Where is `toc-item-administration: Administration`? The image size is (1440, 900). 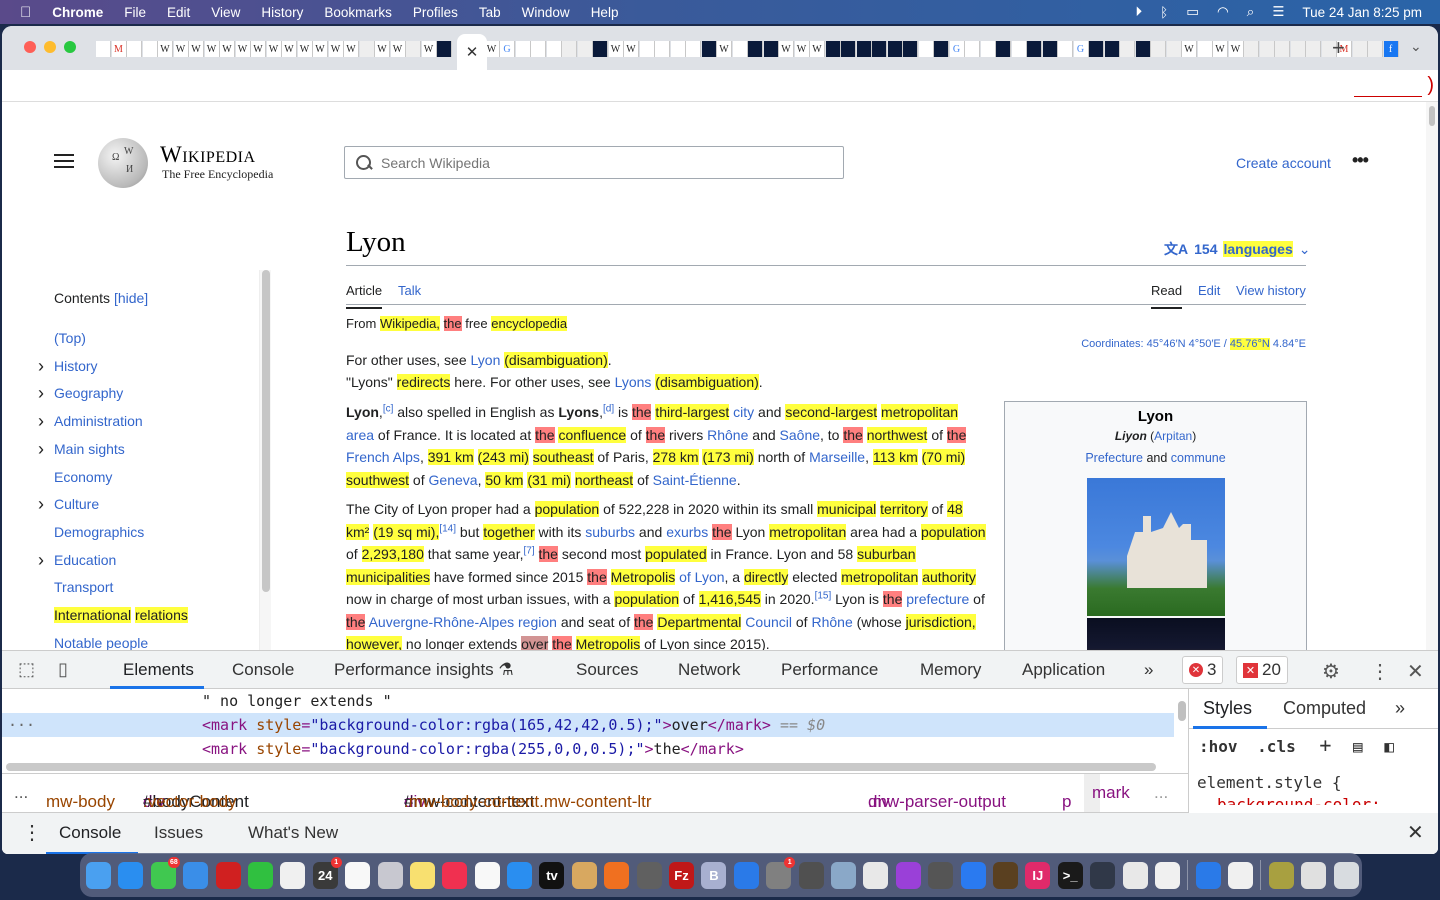
toc-item-administration: Administration is located at coordinates (98, 421).